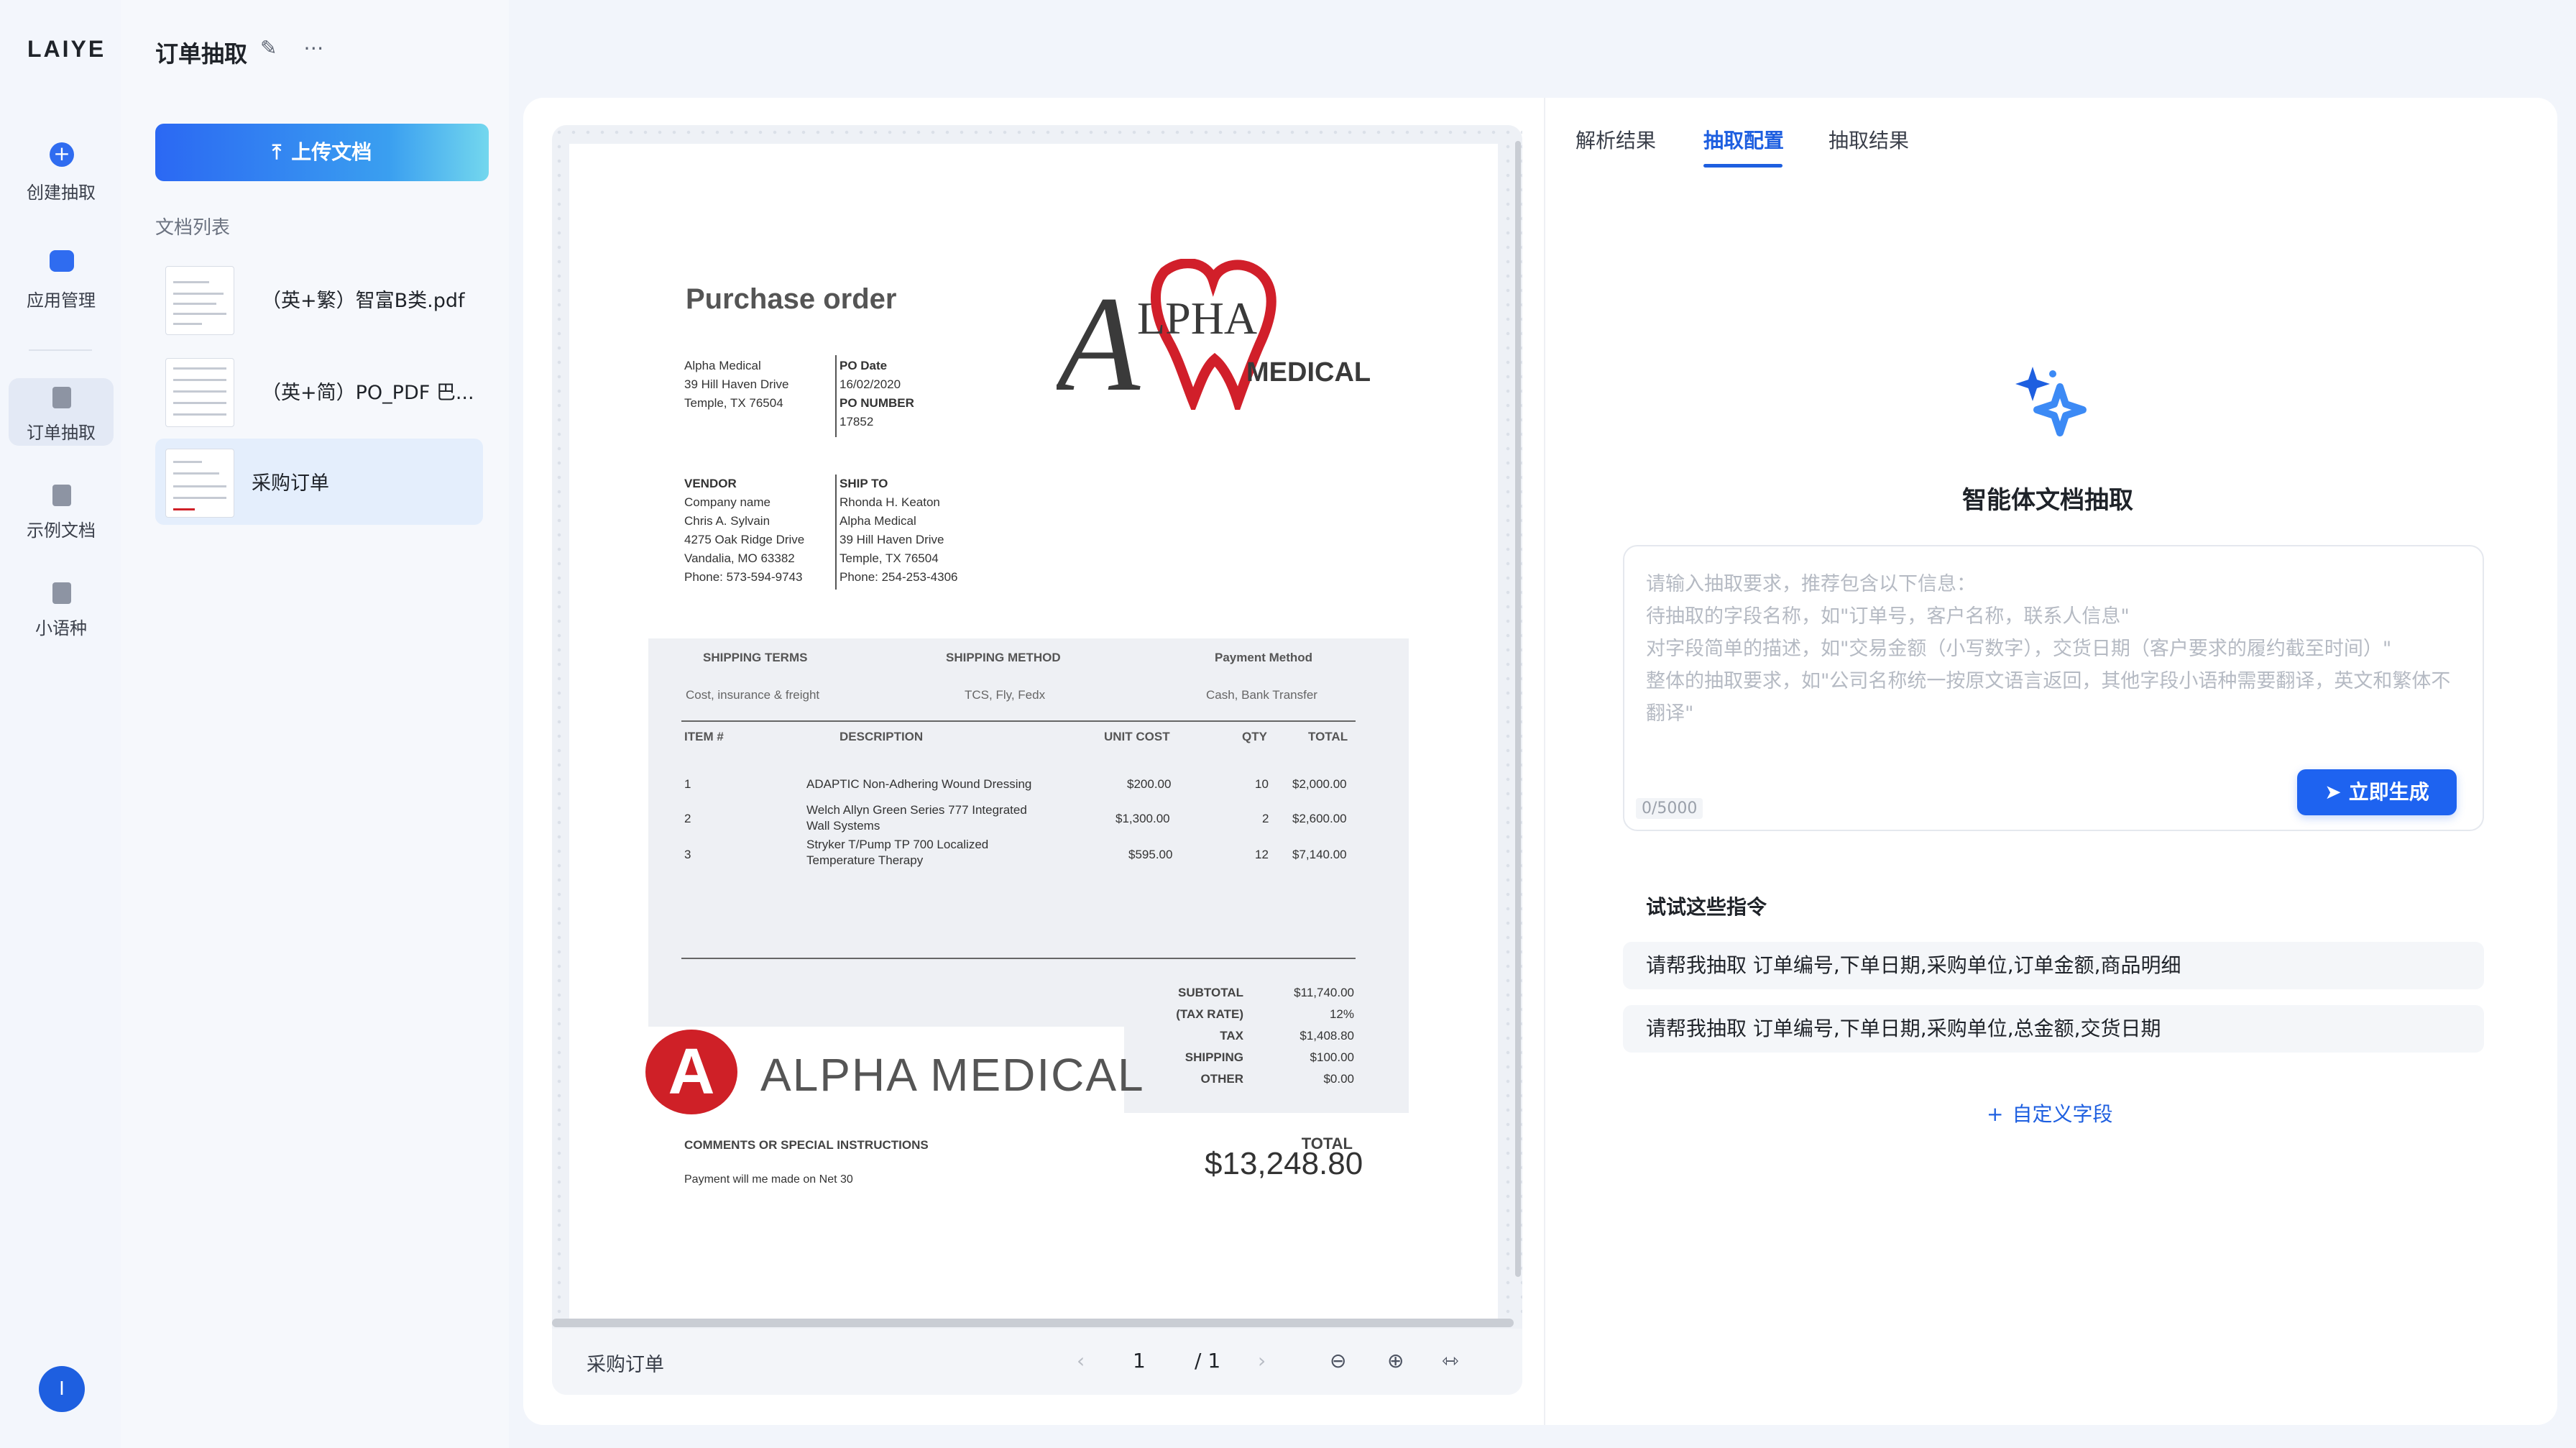 The height and width of the screenshot is (1448, 2576). Describe the element at coordinates (1261, 695) in the screenshot. I see `payment-method: Cash, Bank Transfer` at that location.